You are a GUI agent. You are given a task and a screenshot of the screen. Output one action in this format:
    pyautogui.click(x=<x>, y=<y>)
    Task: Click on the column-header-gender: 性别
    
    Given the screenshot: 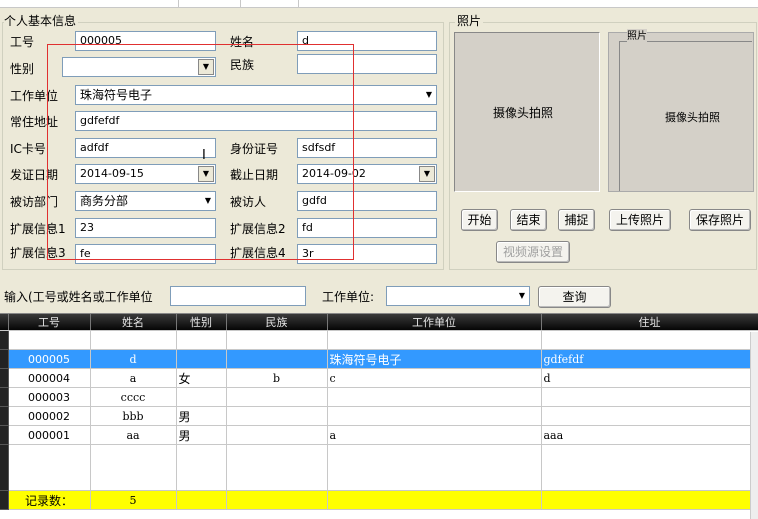 What is the action you would take?
    pyautogui.click(x=201, y=322)
    